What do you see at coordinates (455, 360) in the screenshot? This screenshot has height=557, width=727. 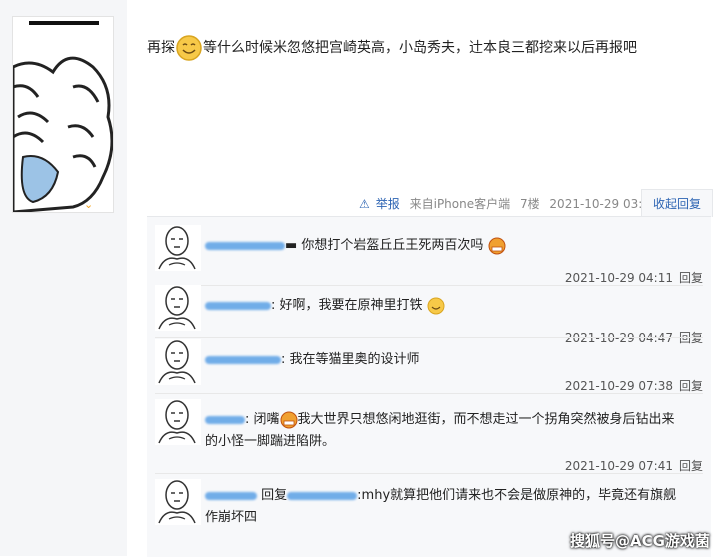 I see `reply-content: : 我在等猫里奥的设计师` at bounding box center [455, 360].